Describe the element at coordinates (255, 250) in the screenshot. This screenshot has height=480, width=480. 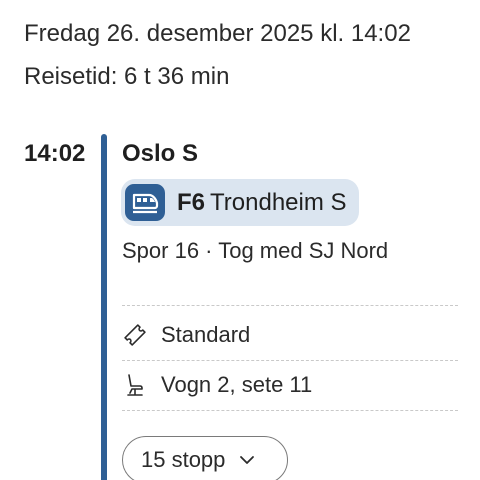
I see `track-info: Spor 16 · Tog med SJ Nord` at that location.